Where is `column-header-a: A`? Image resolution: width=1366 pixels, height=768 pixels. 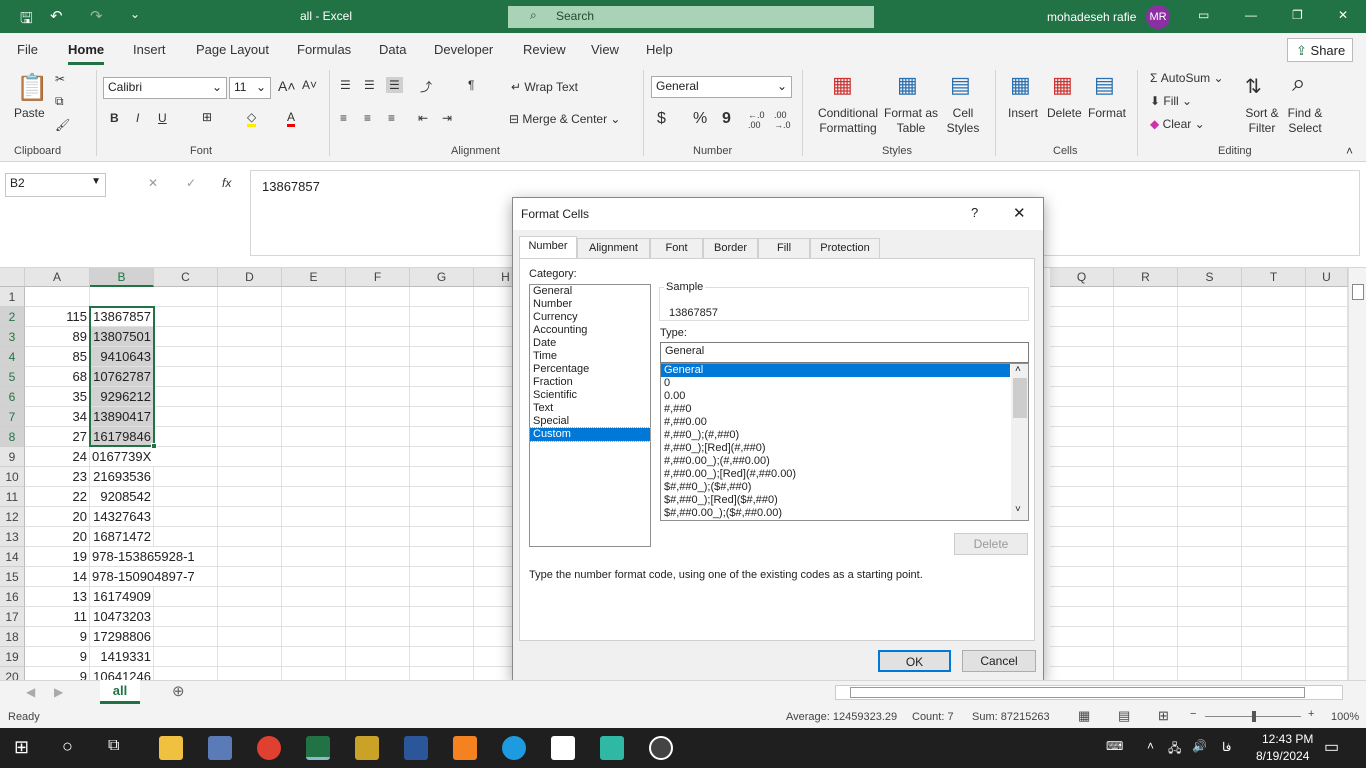 column-header-a: A is located at coordinates (57, 277).